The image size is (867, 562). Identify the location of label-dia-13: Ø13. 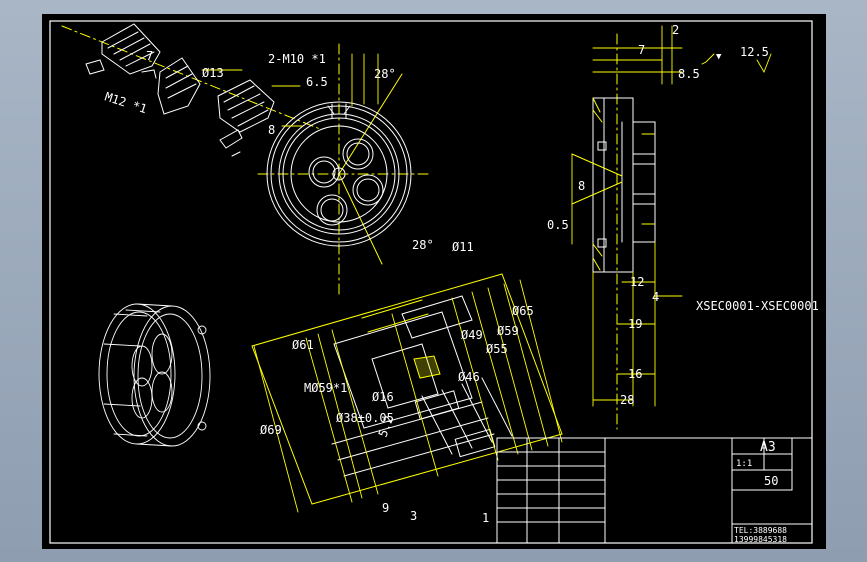
(213, 73).